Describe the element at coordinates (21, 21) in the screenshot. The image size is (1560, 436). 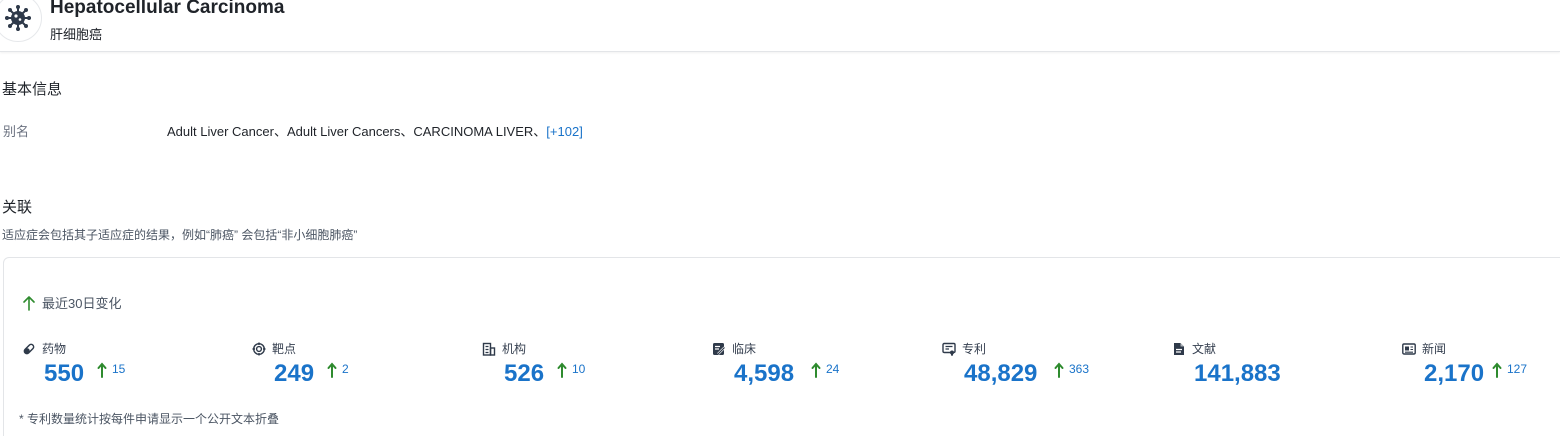
I see `virus-icon` at that location.